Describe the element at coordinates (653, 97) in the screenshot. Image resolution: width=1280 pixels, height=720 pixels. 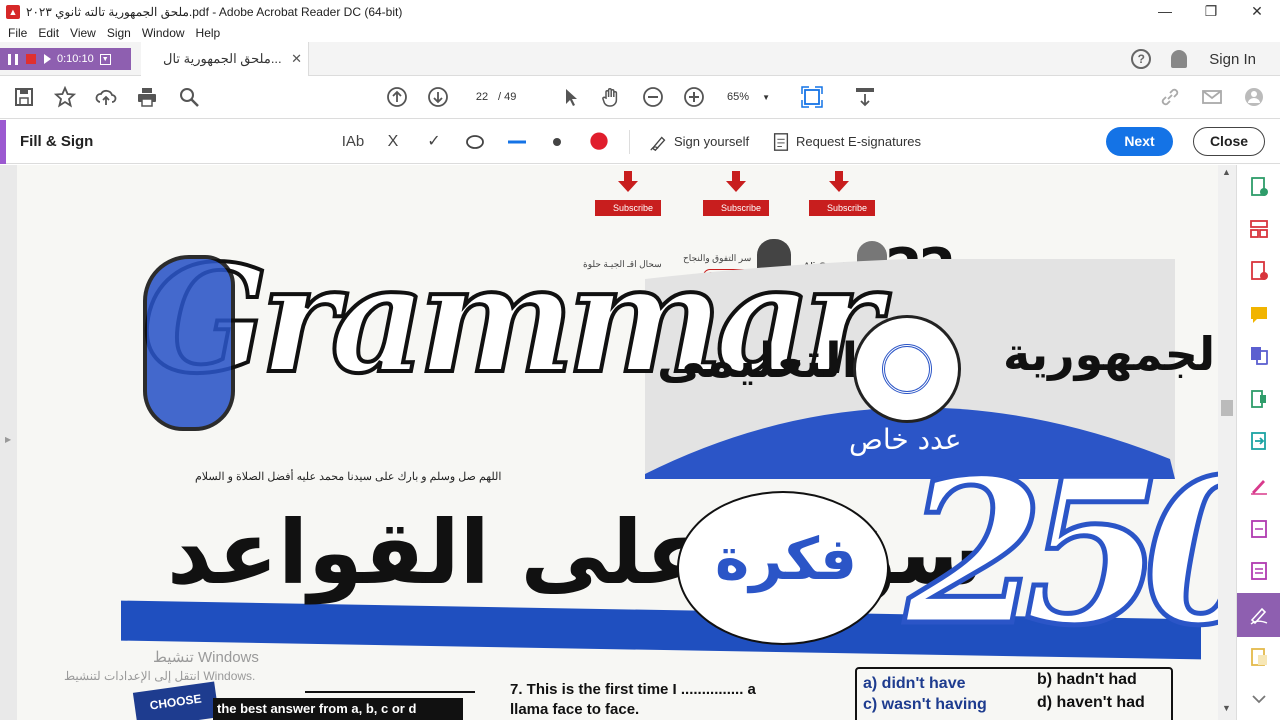
I see `zoom-out-icon` at that location.